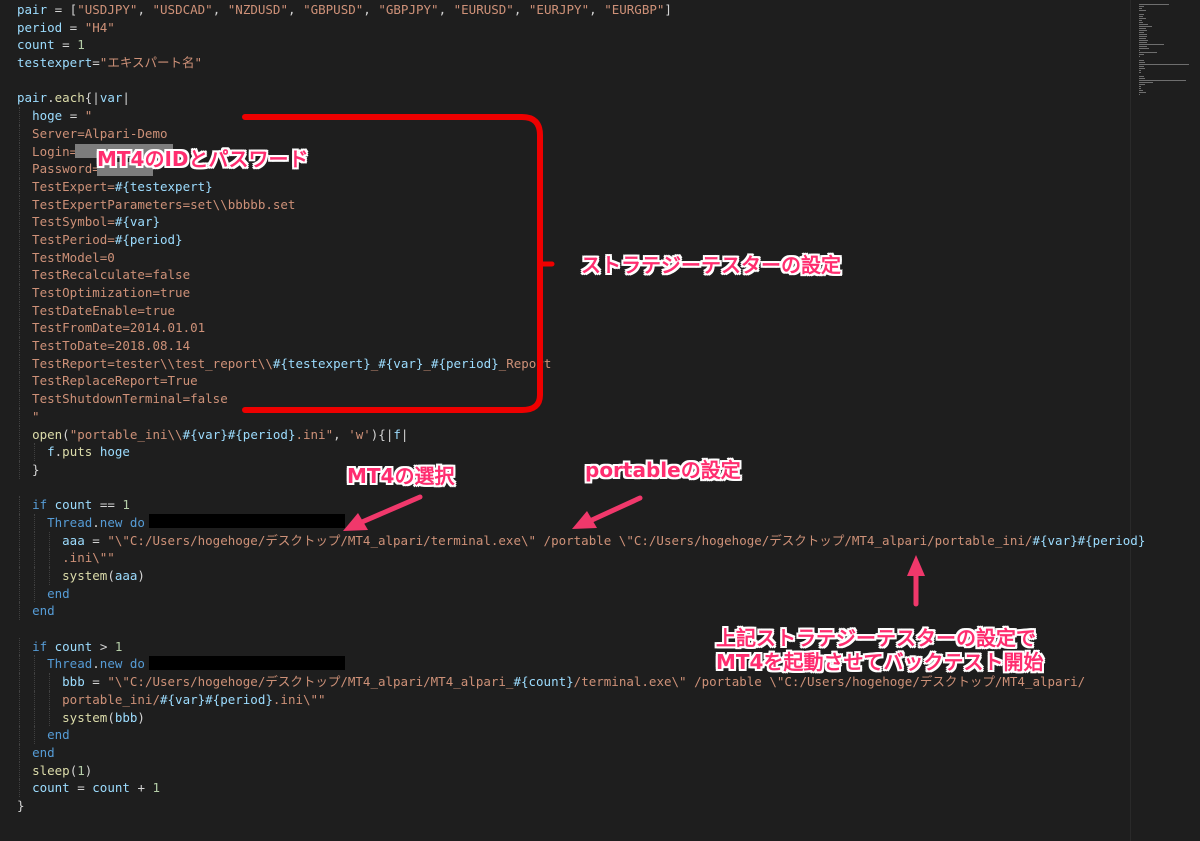  Describe the element at coordinates (111, 98) in the screenshot. I see `code-token: var` at that location.